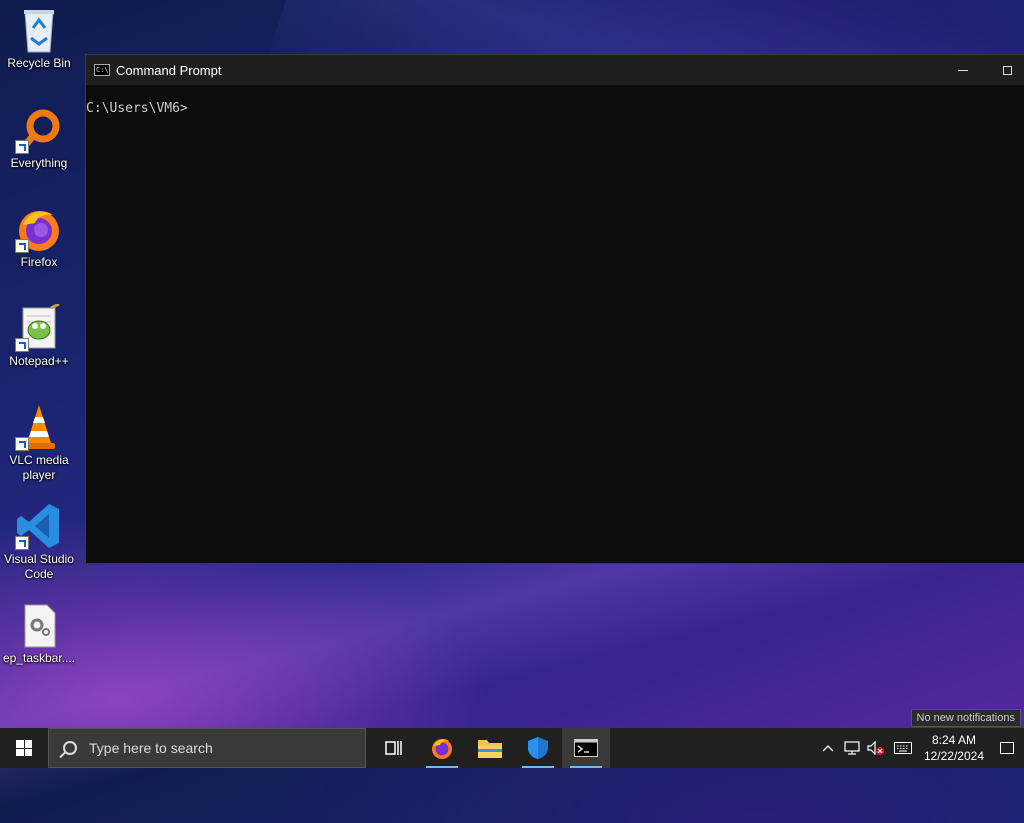 The image size is (1024, 823). Describe the element at coordinates (39, 163) in the screenshot. I see `desktop-icon-label: Everything` at that location.